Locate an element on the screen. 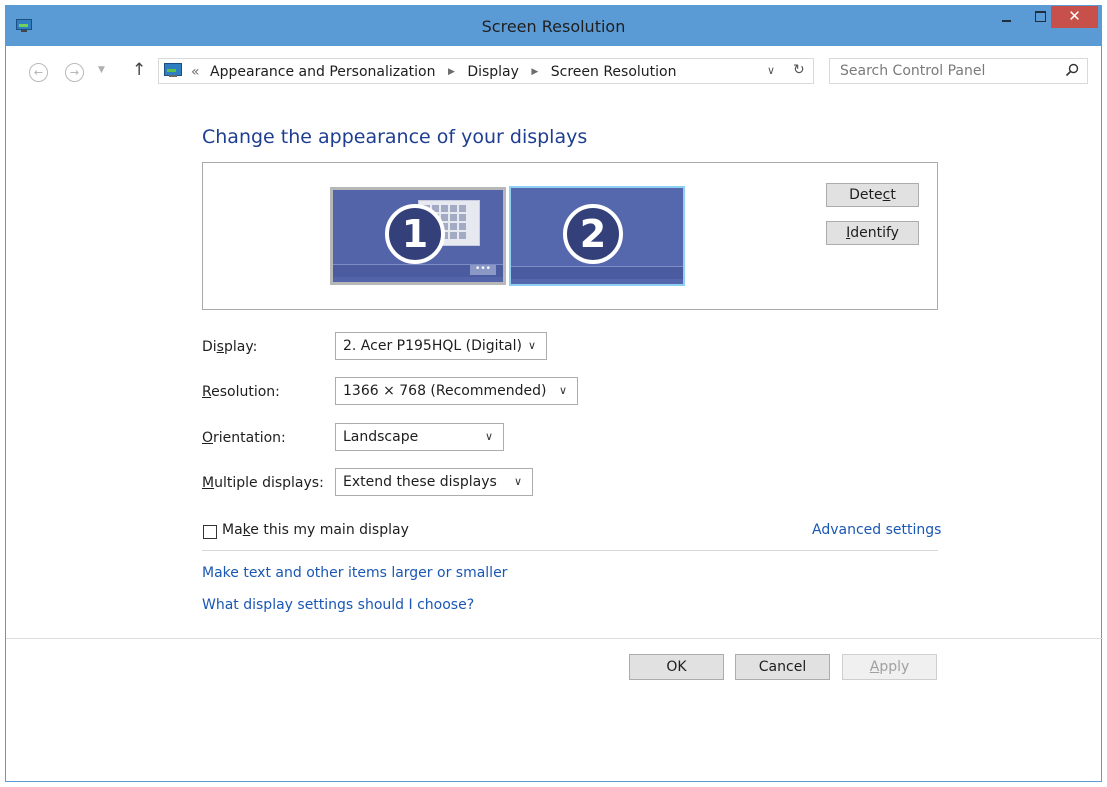 This screenshot has height=787, width=1107. multiple-displays-select: Extend these displays ∨ is located at coordinates (434, 482).